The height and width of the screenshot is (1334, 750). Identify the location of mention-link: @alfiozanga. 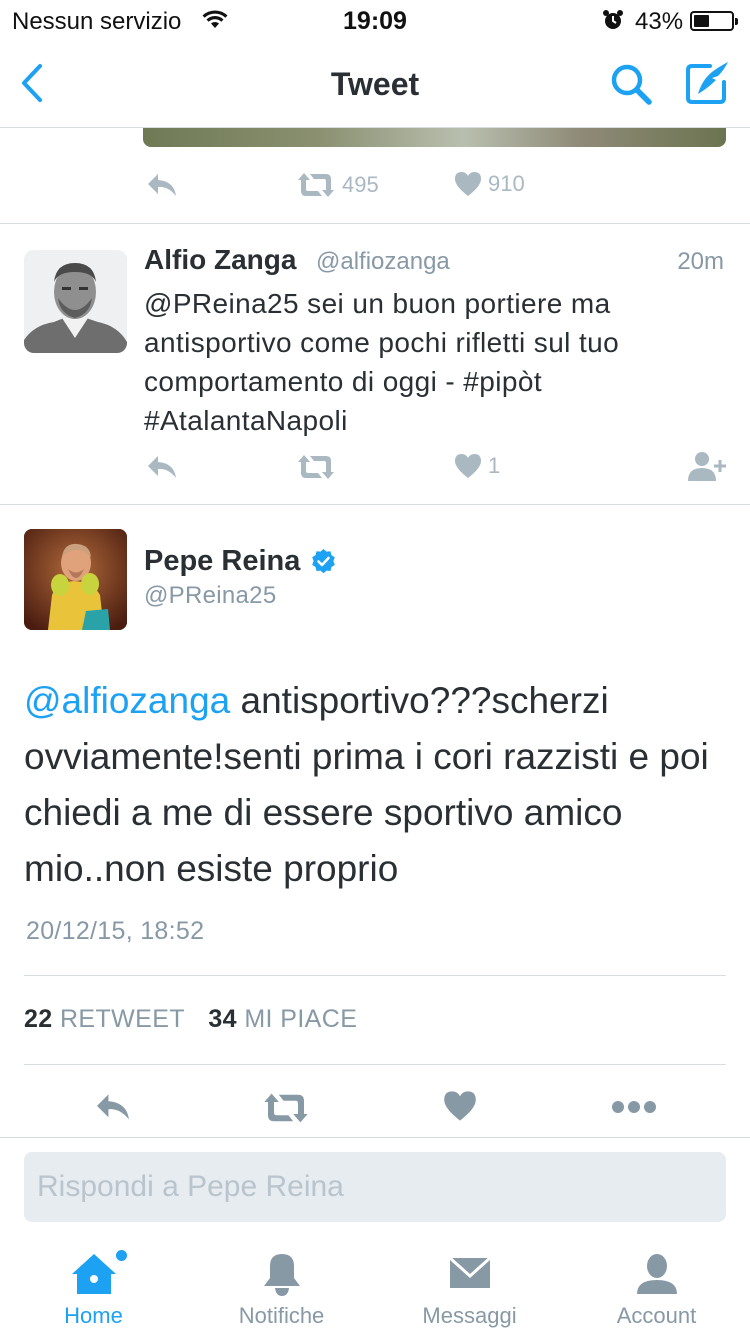
(127, 700).